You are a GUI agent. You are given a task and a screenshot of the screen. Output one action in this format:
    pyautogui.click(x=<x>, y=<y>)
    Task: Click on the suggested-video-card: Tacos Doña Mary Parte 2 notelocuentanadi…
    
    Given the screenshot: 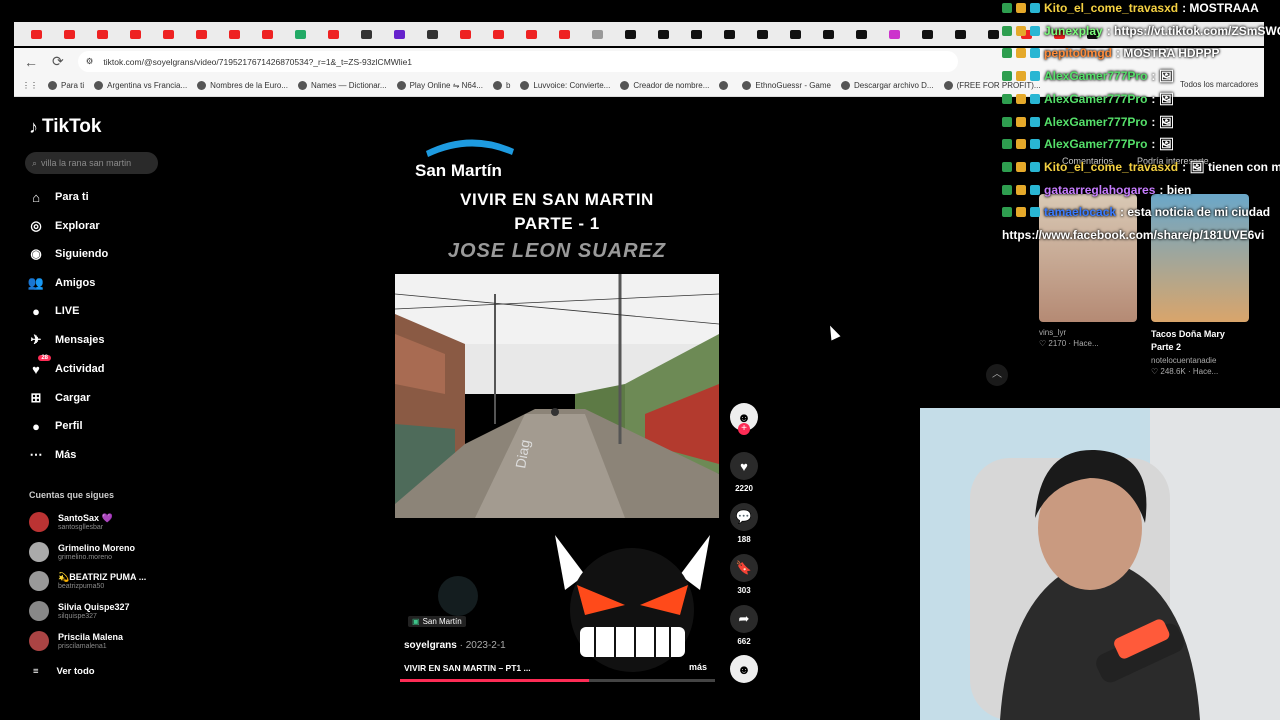 What is the action you would take?
    pyautogui.click(x=1200, y=285)
    